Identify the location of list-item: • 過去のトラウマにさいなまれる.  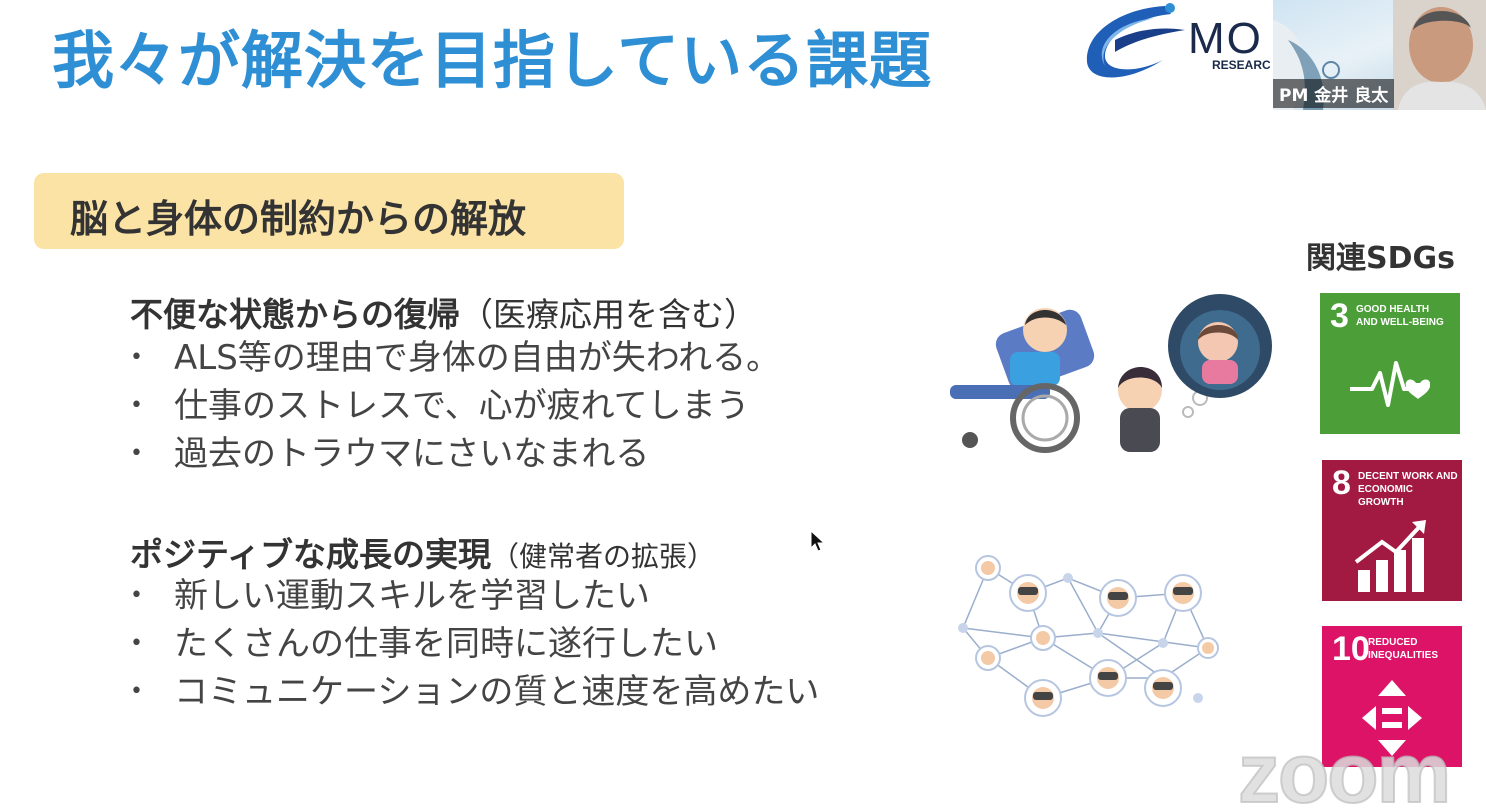
(455, 454).